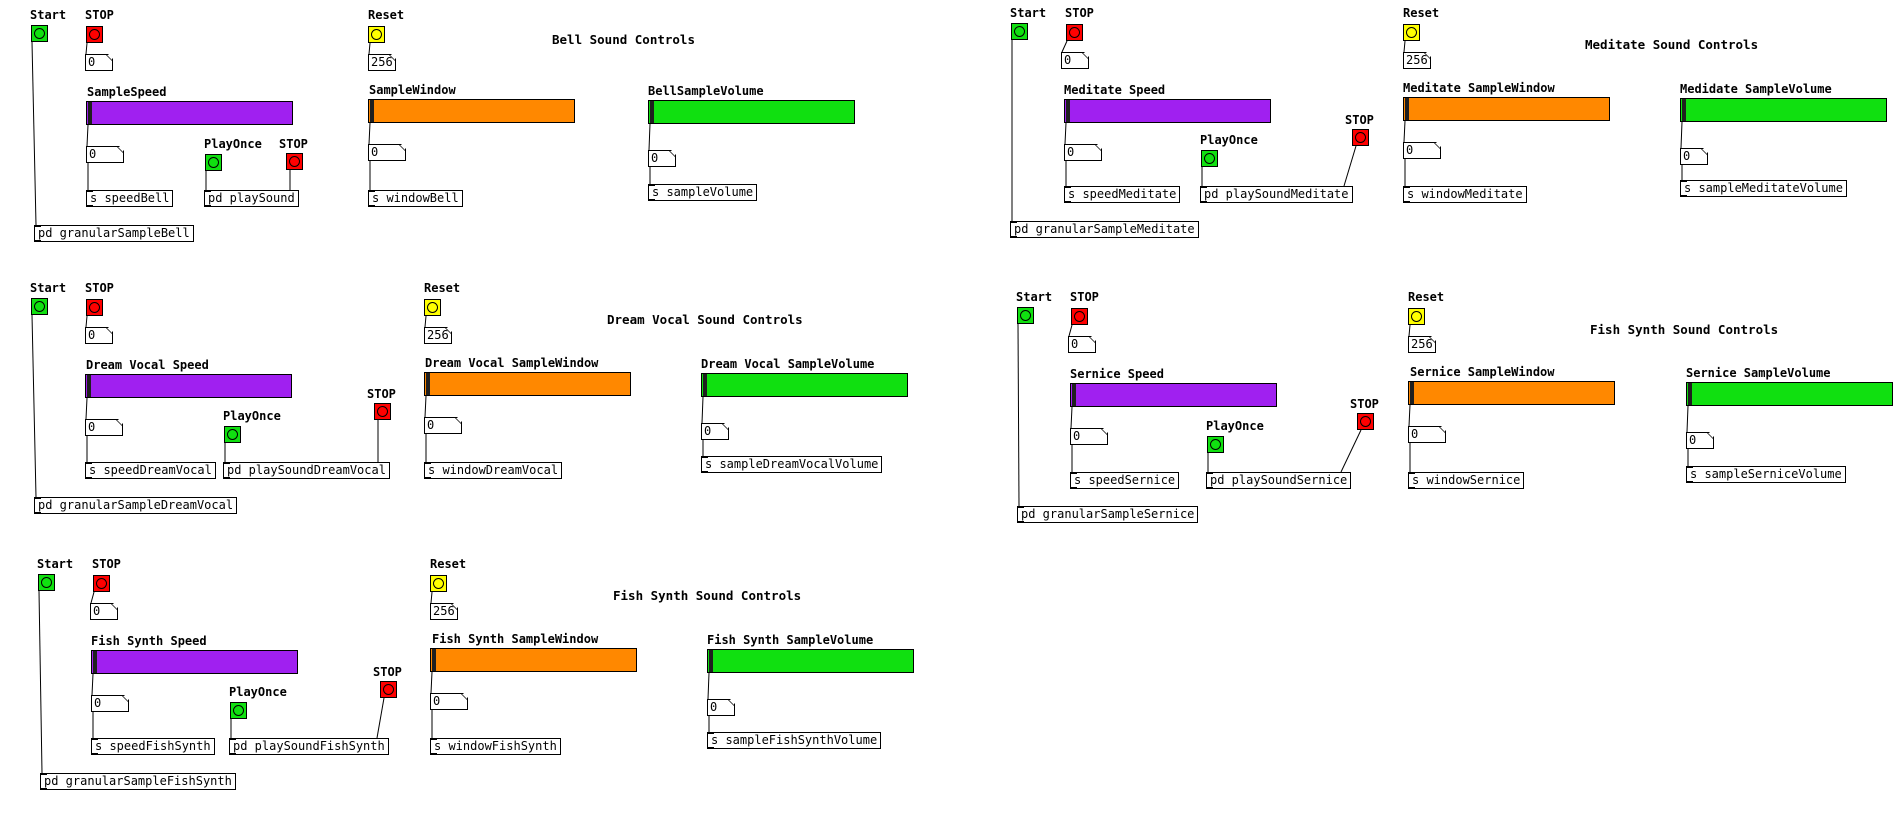  Describe the element at coordinates (792, 464) in the screenshot. I see `dream-vocal-volume-send-object: s sampleDreamVocalVolume` at that location.